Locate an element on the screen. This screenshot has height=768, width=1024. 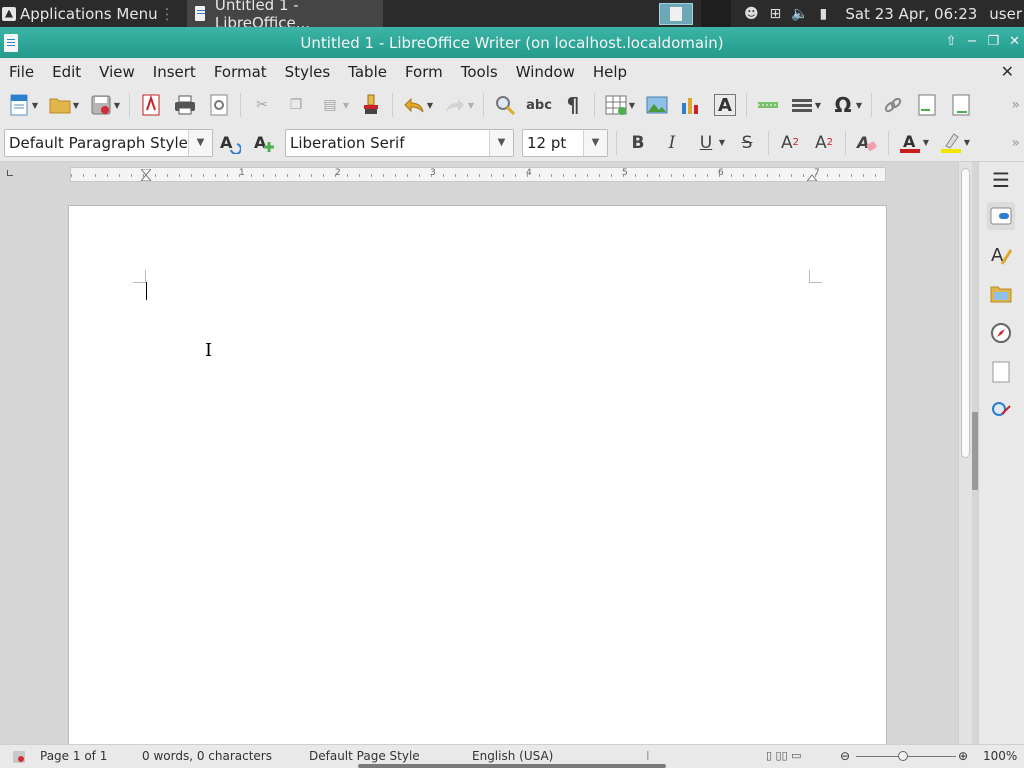
zoom-slider-knob is located at coordinates (903, 756).